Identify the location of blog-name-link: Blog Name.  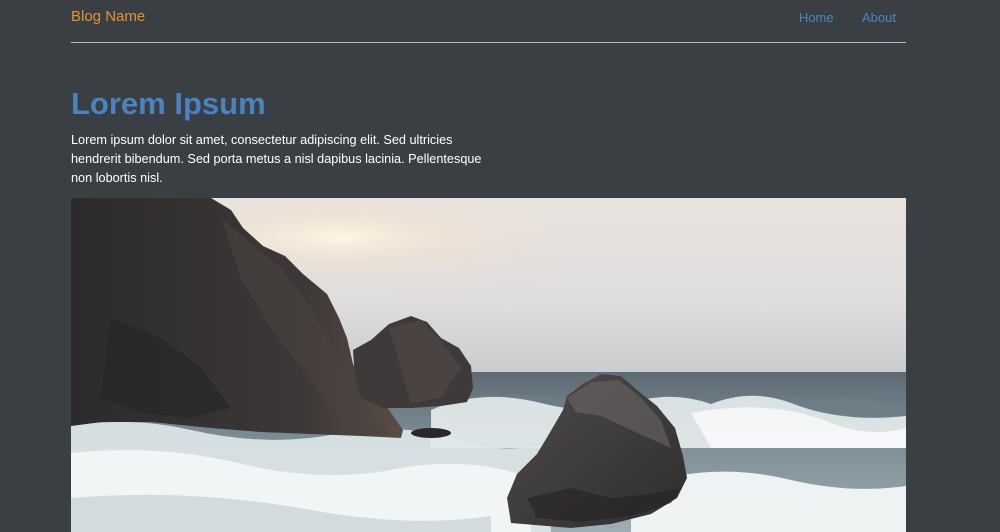
(108, 16).